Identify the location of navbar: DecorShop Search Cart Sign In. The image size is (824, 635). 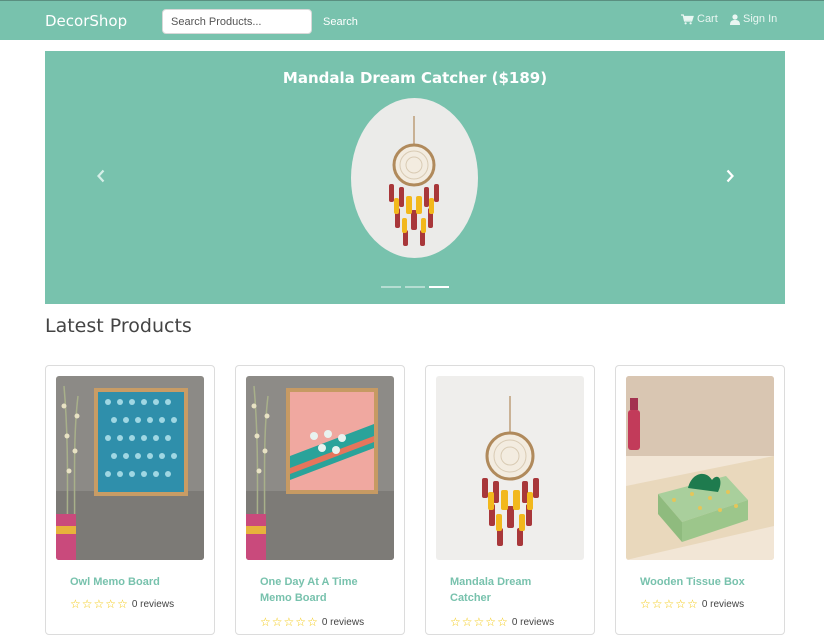
(412, 20).